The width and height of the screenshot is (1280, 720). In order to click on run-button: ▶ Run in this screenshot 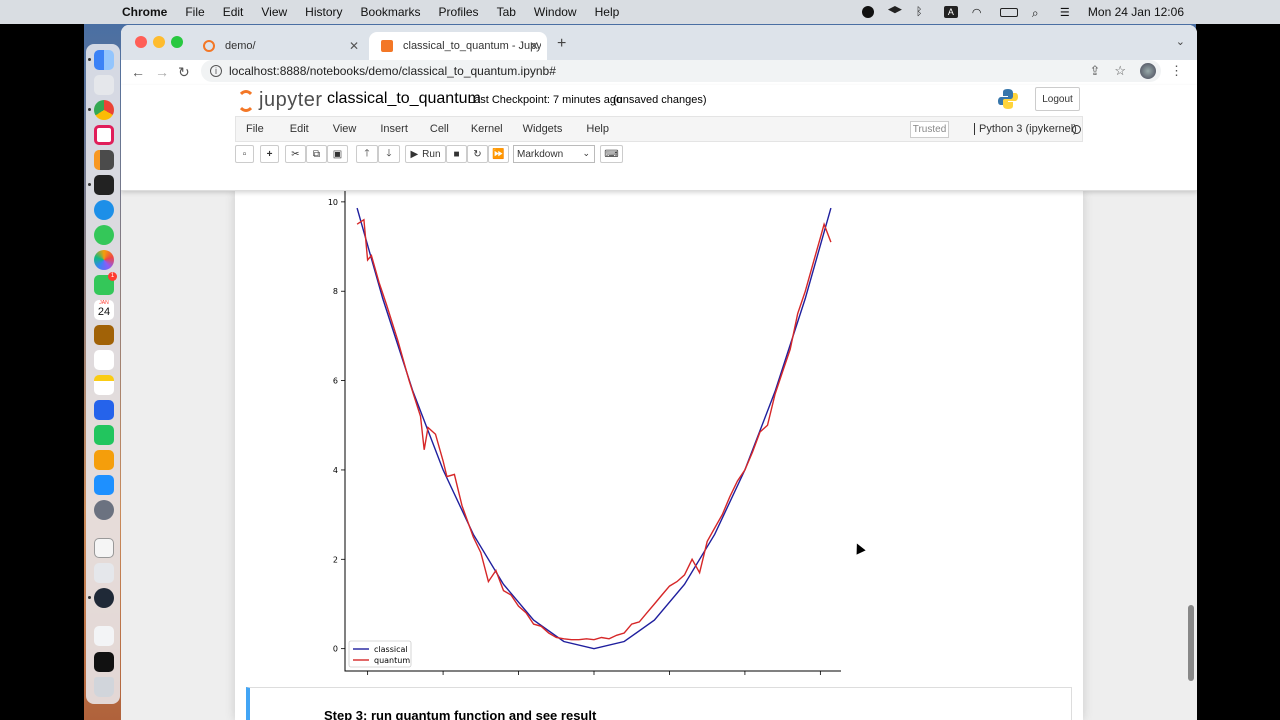, I will do `click(425, 154)`.